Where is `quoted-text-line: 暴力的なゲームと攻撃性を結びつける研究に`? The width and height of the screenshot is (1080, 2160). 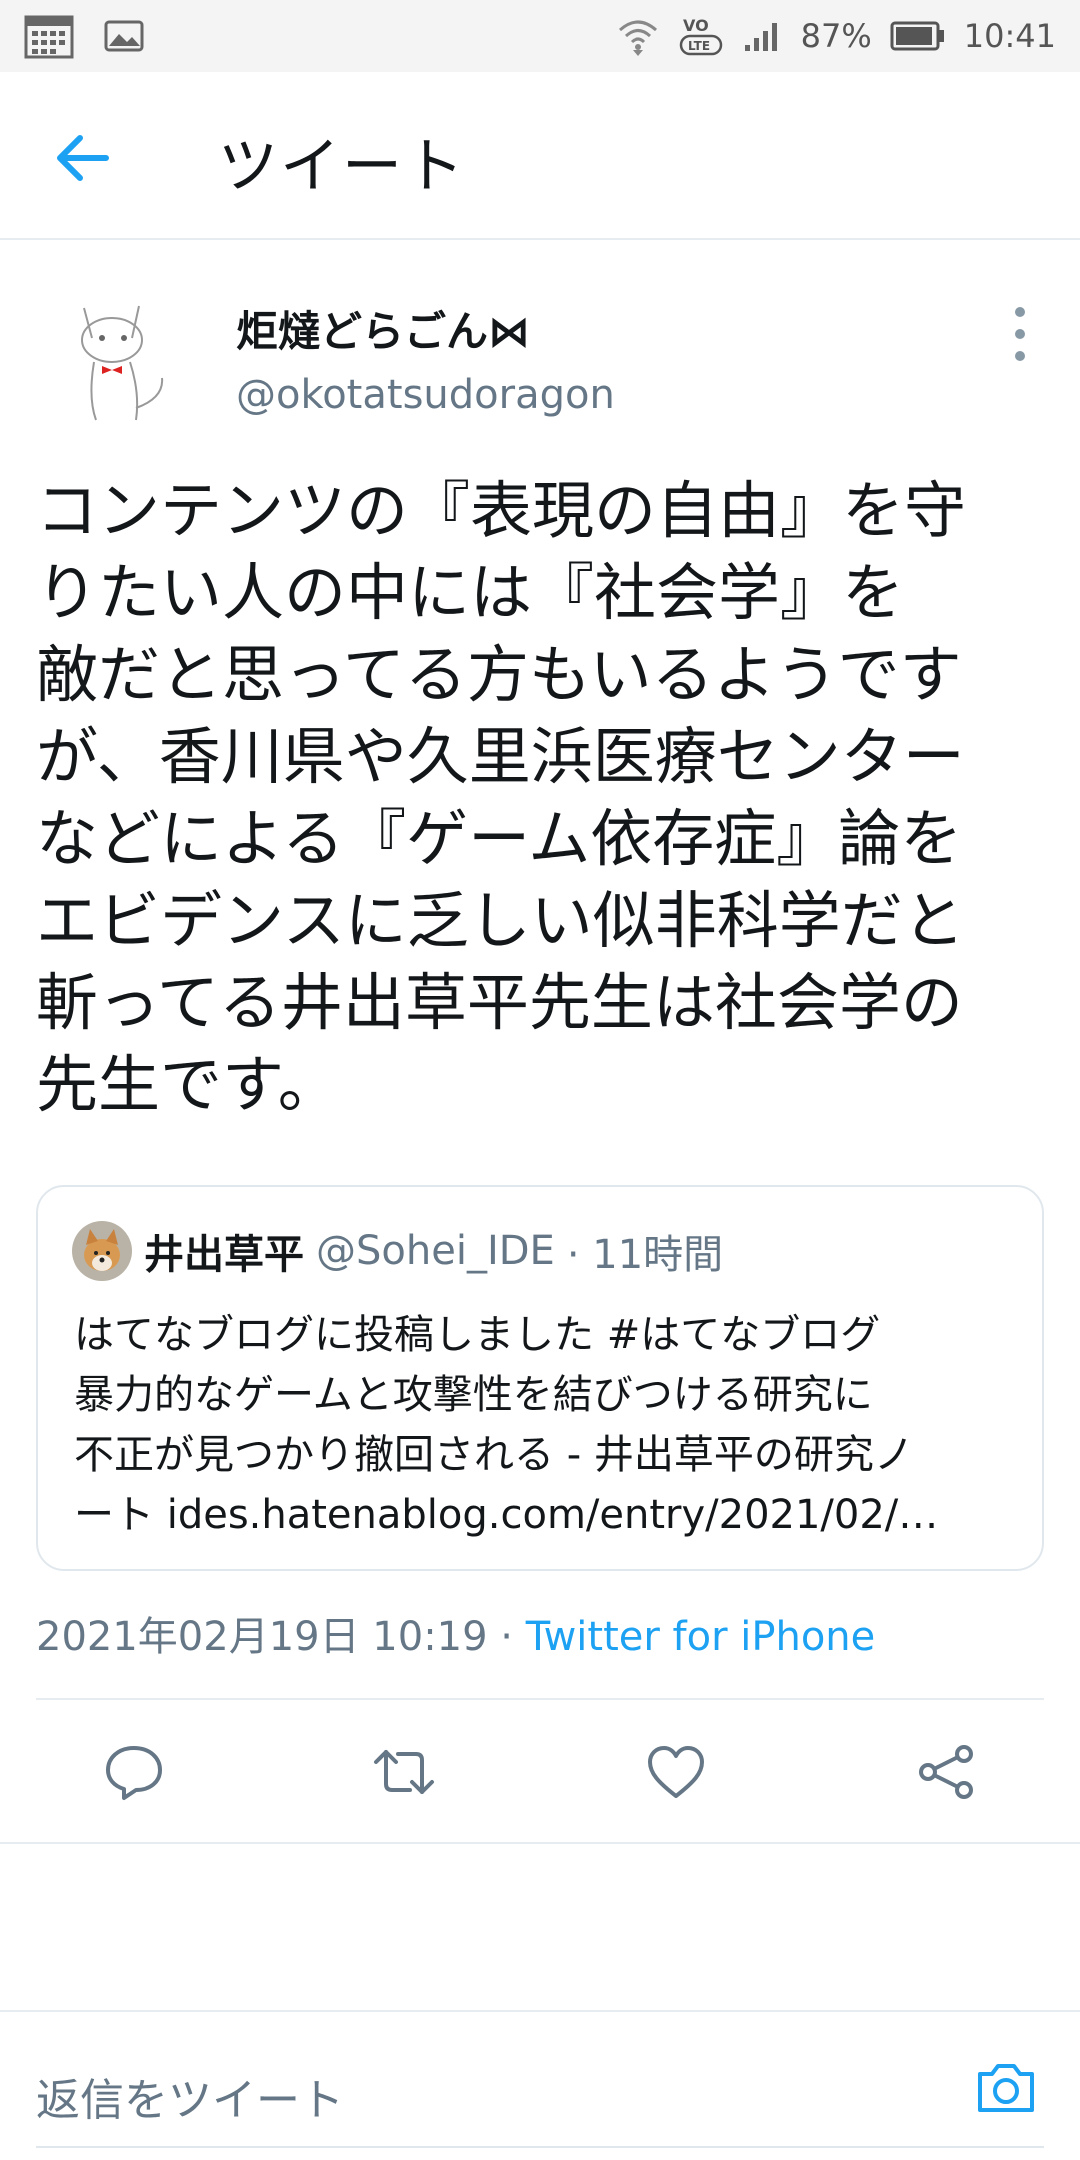 quoted-text-line: 暴力的なゲームと攻撃性を結びつける研究に is located at coordinates (473, 1395).